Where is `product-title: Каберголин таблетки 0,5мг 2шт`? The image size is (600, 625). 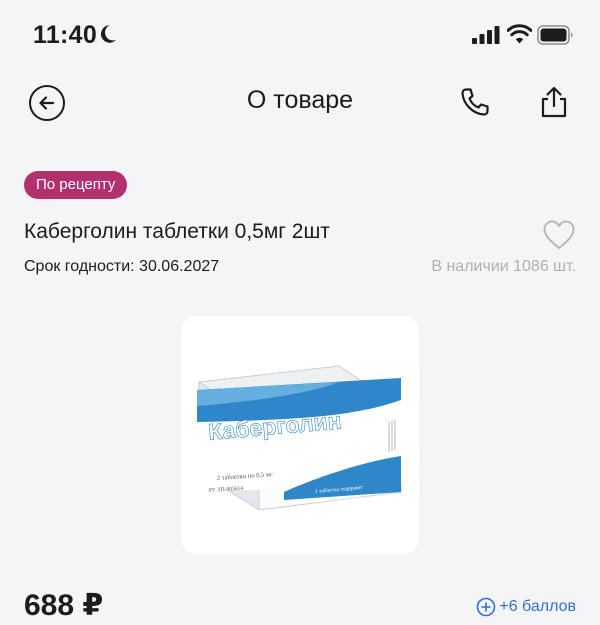
product-title: Каберголин таблетки 0,5мг 2шт is located at coordinates (177, 231).